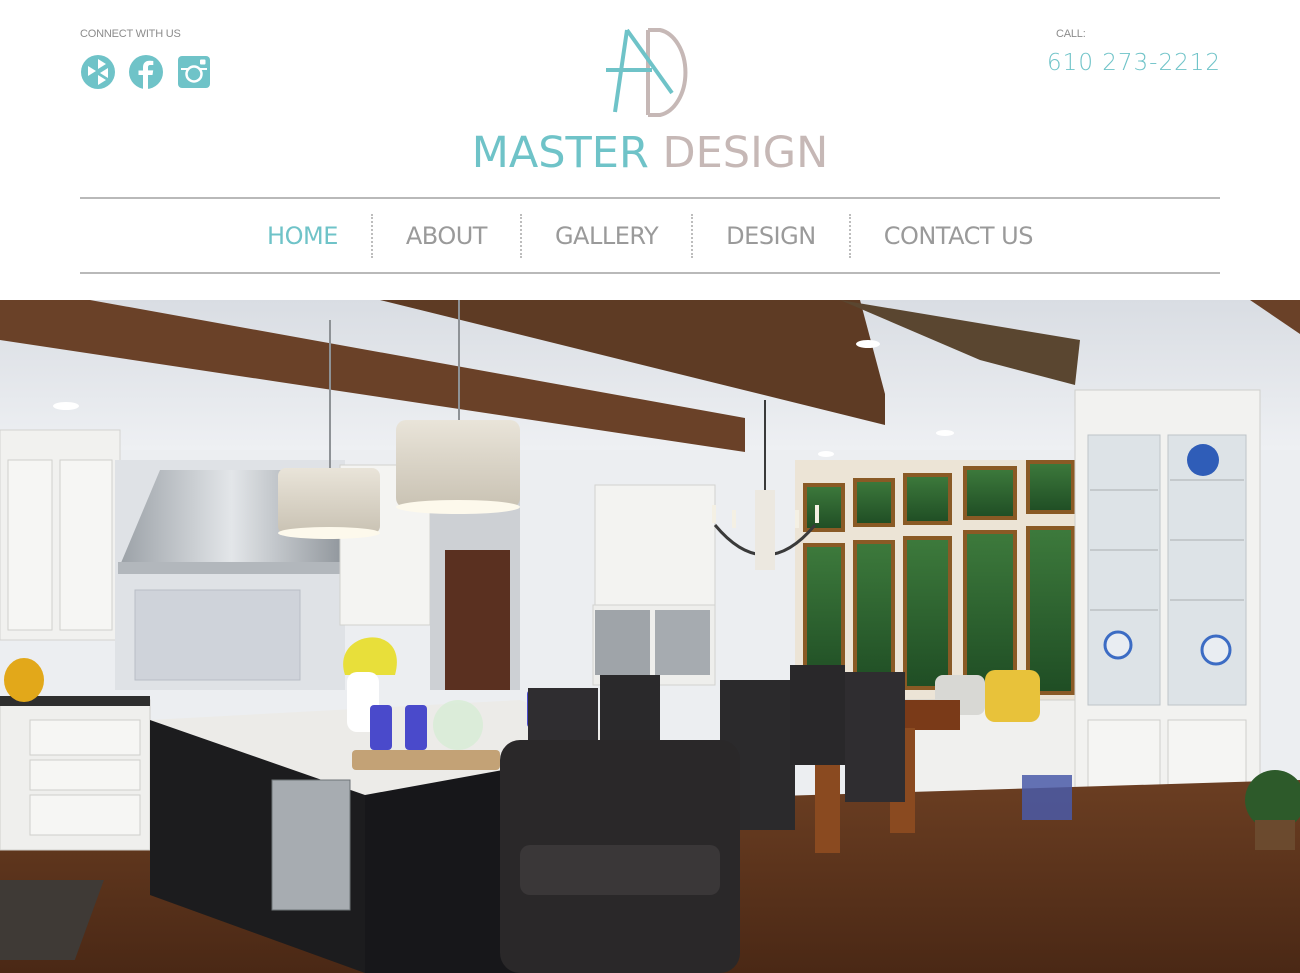 The width and height of the screenshot is (1300, 973). I want to click on site-logo: MASTER DESIGN, so click(650, 101).